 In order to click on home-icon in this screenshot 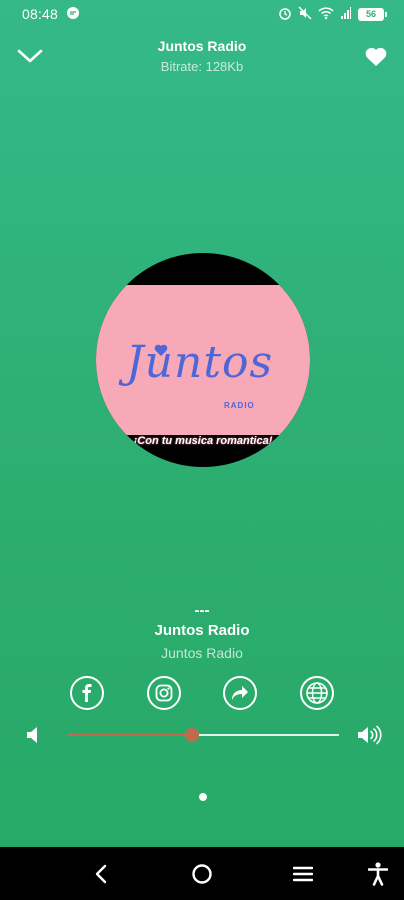, I will do `click(202, 874)`.